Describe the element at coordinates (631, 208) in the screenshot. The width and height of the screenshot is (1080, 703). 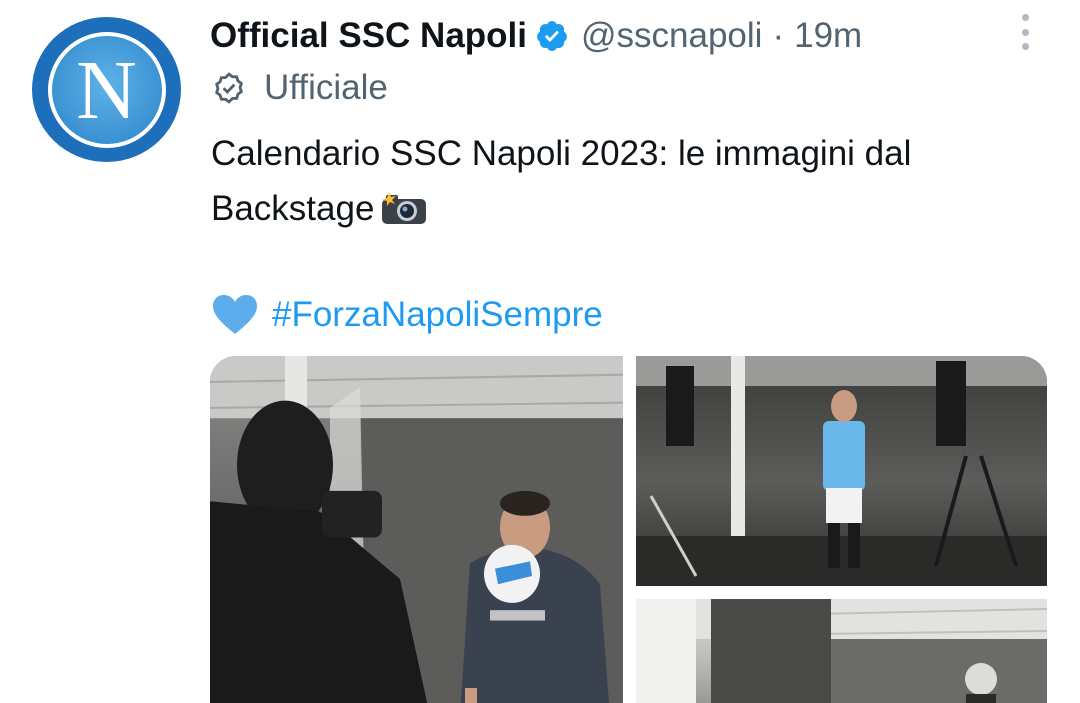
I see `tweet-text-line-2: Backstage` at that location.